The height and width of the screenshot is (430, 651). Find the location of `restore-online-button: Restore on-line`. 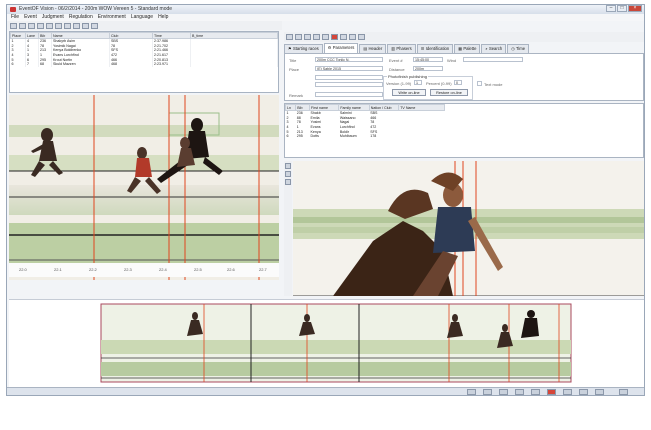

restore-online-button: Restore on-line is located at coordinates (449, 92).